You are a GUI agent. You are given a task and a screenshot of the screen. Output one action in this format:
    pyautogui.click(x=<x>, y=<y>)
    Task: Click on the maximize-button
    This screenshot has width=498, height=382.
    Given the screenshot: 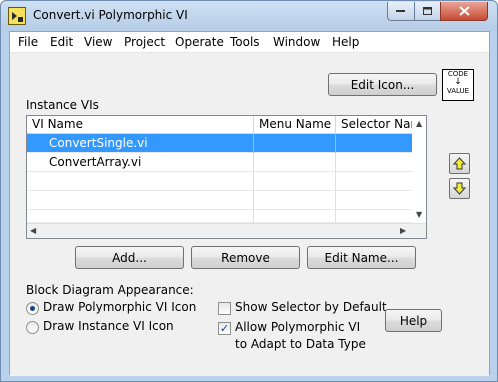 What is the action you would take?
    pyautogui.click(x=427, y=11)
    